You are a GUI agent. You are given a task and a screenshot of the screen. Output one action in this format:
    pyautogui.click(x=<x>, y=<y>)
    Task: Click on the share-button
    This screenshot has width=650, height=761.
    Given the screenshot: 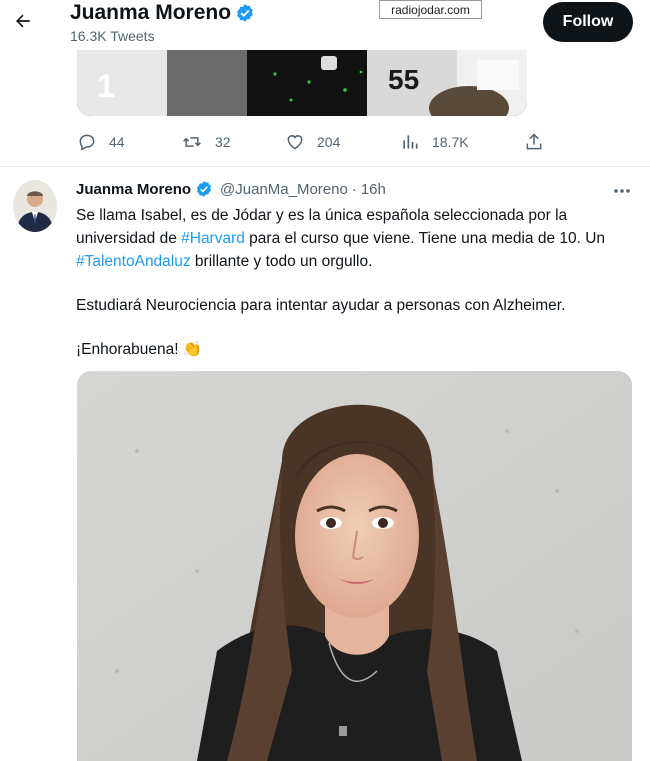 What is the action you would take?
    pyautogui.click(x=534, y=142)
    